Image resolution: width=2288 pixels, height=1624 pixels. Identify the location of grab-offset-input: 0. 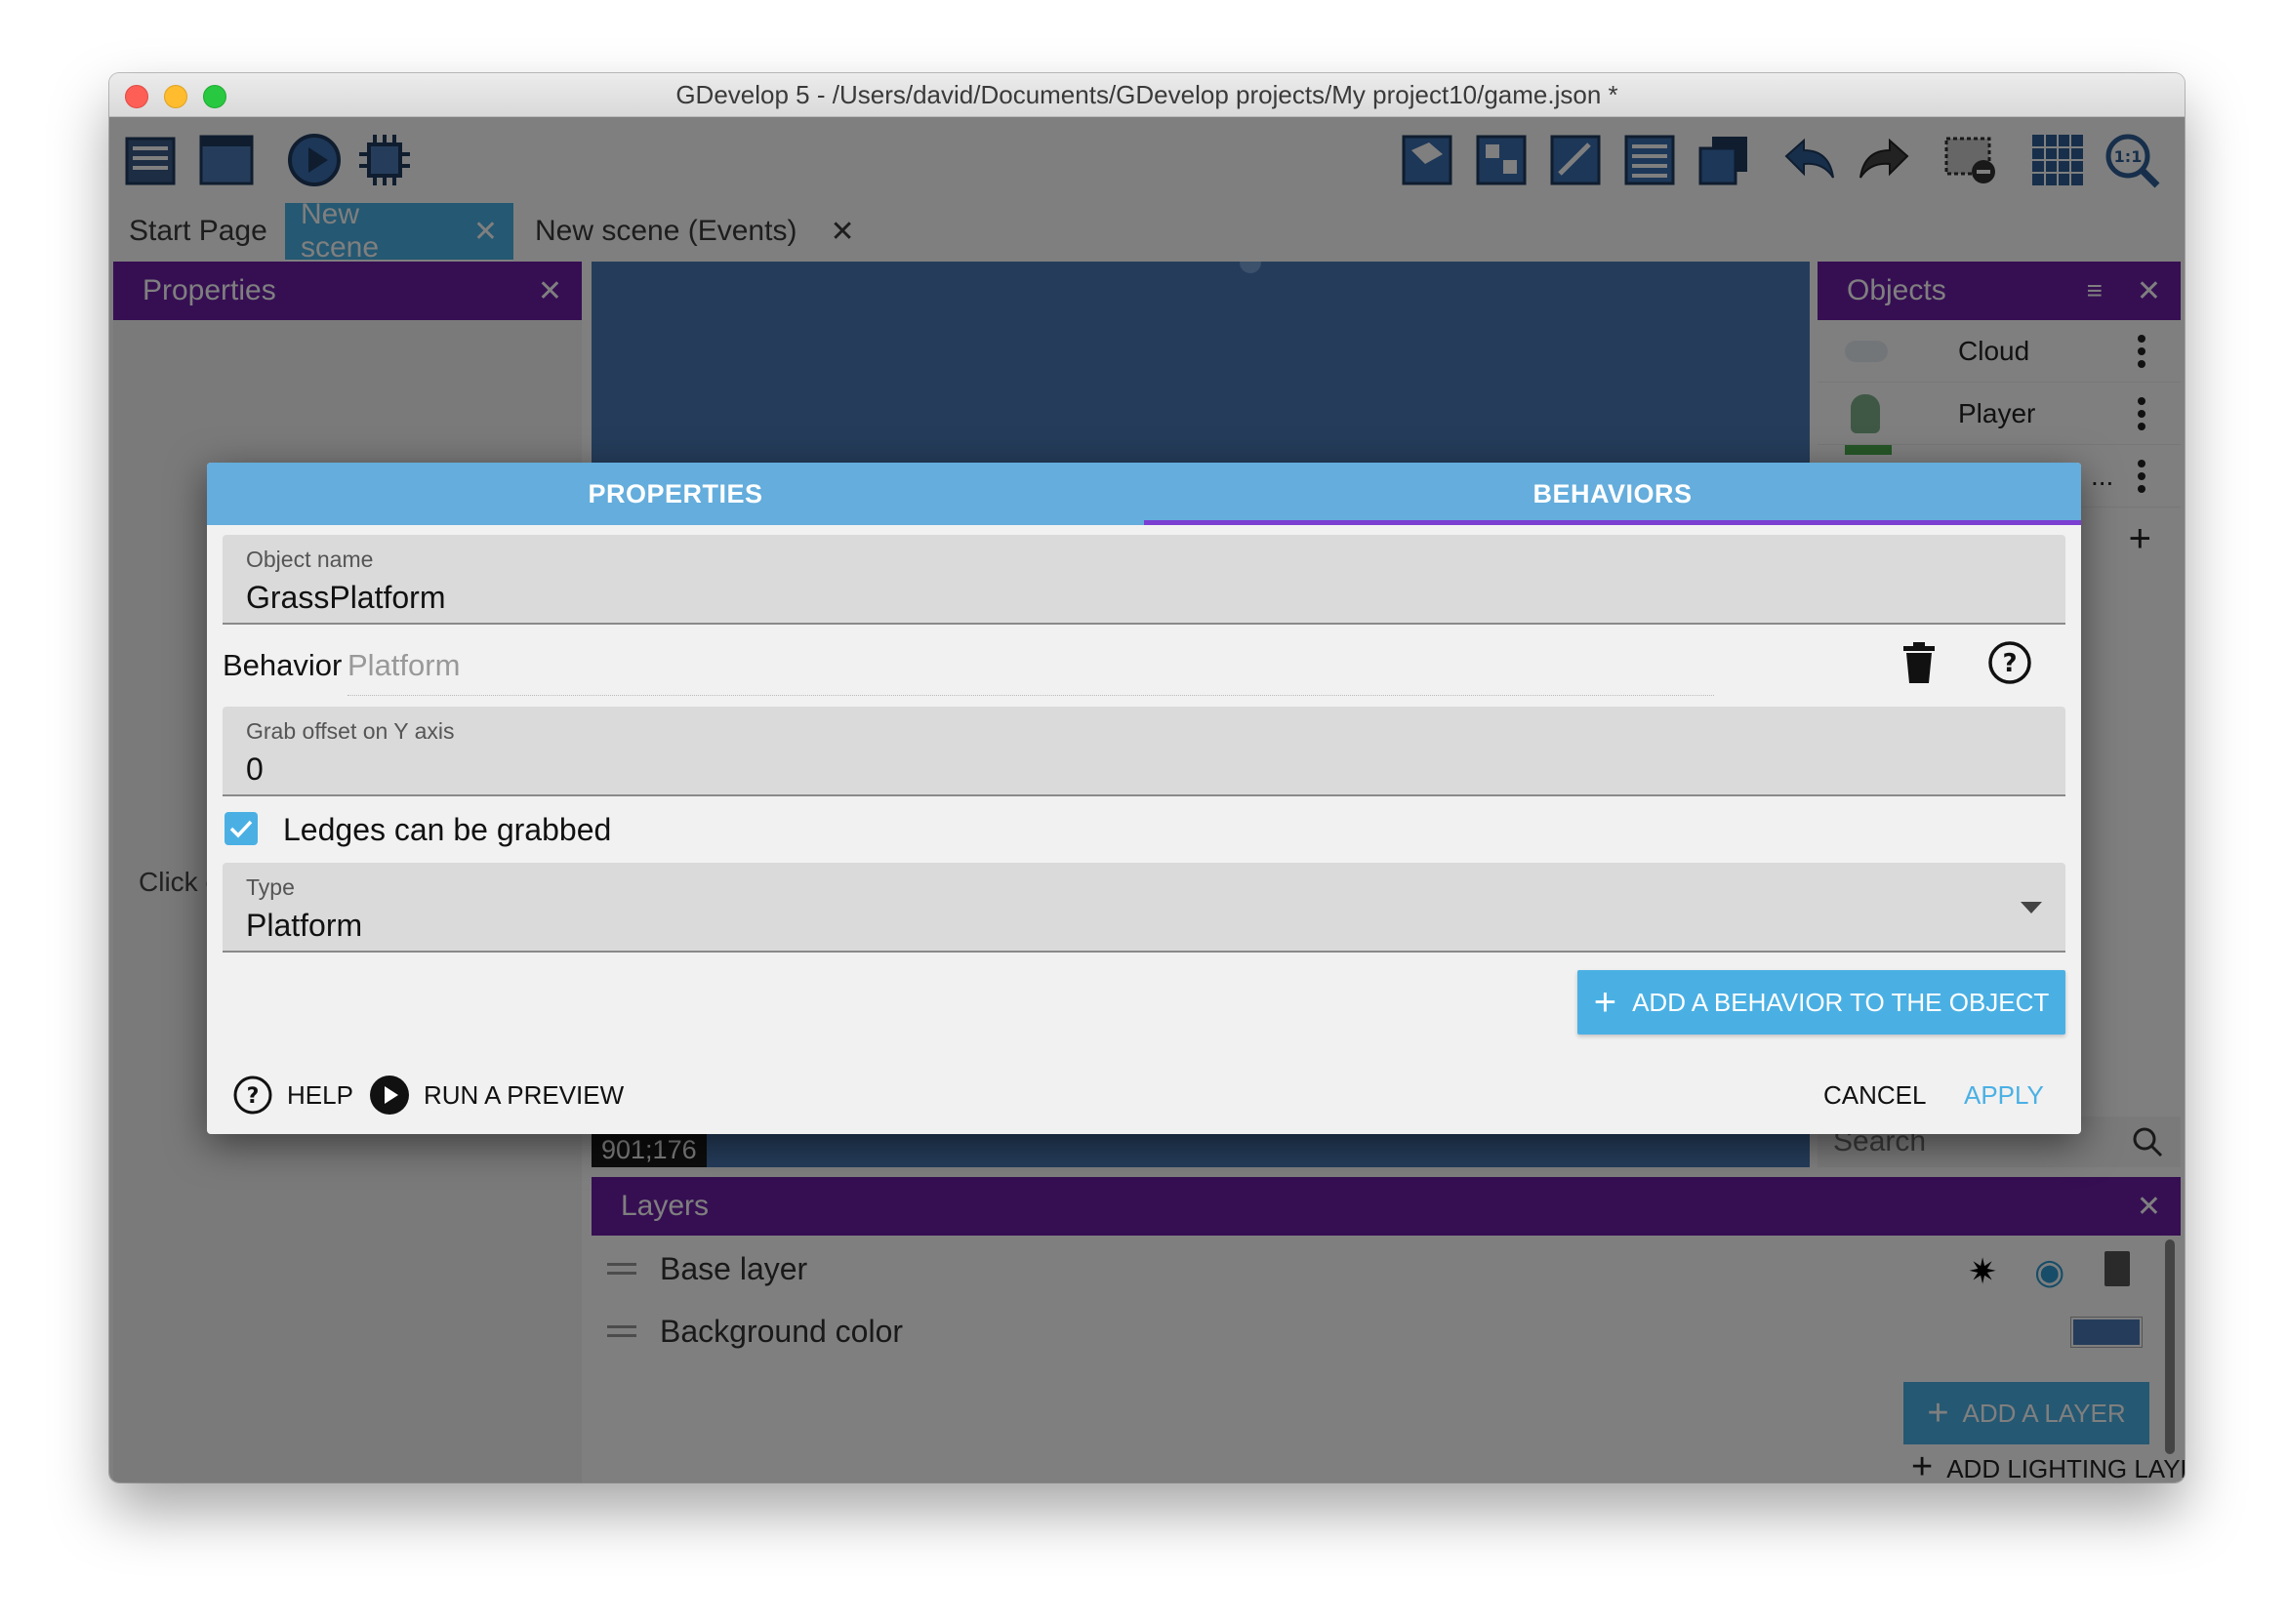
(255, 769).